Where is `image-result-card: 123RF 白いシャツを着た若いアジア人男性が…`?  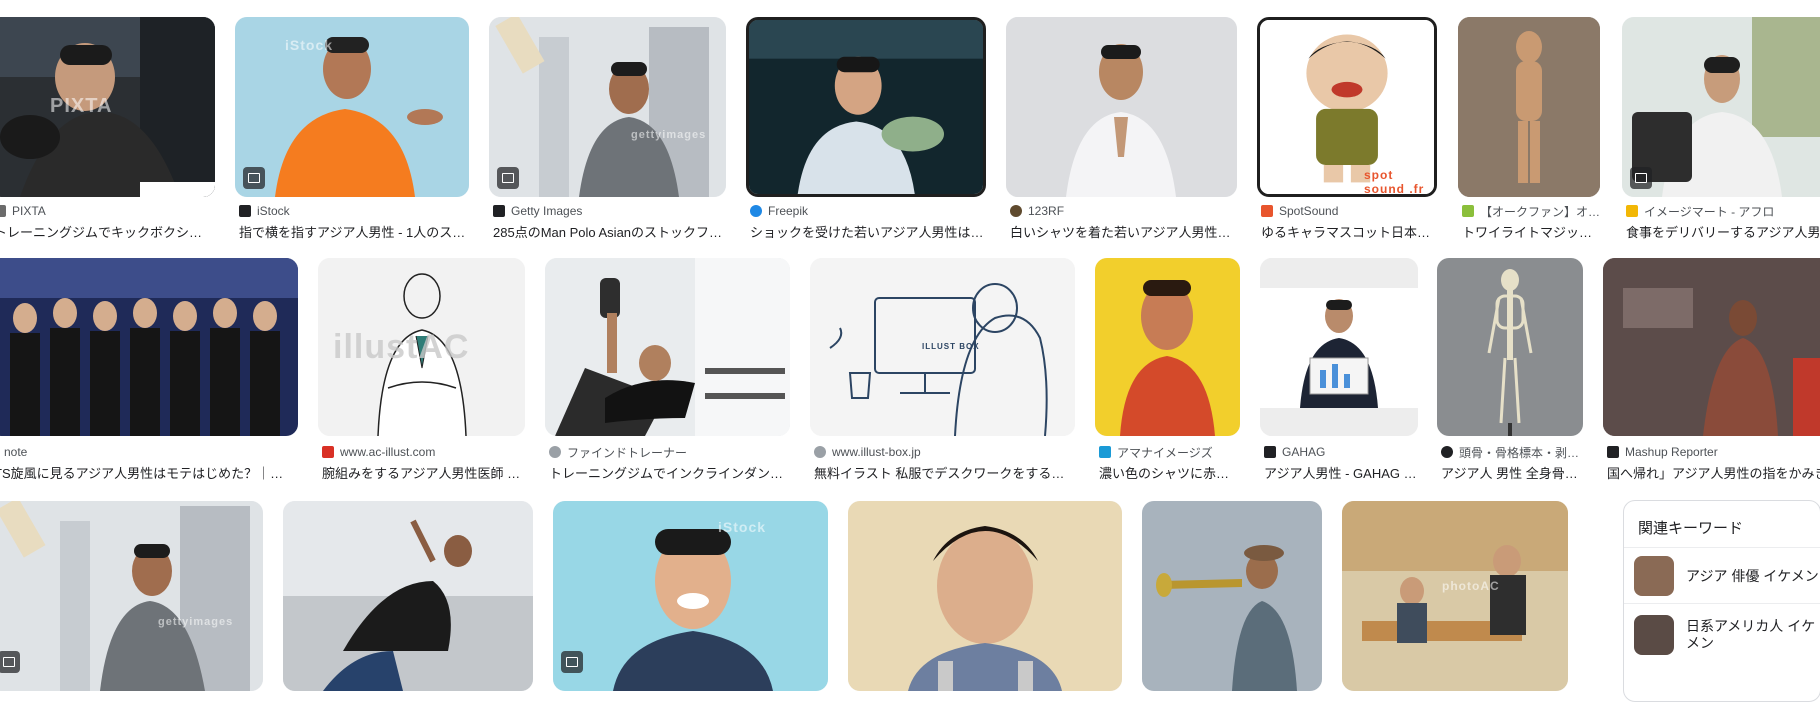
image-result-card: 123RF 白いシャツを着た若いアジア人男性が… is located at coordinates (1122, 131).